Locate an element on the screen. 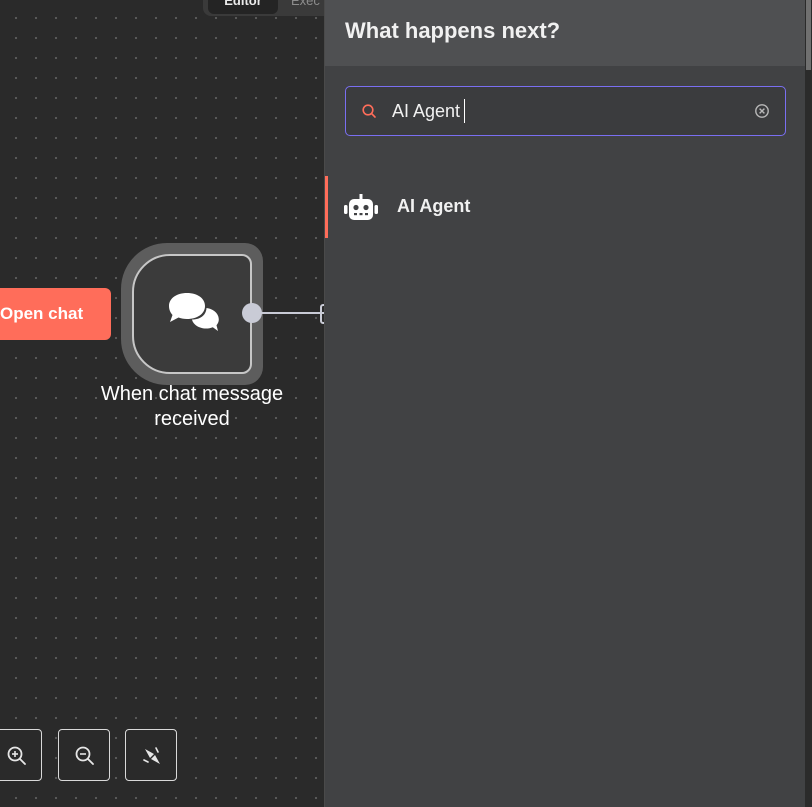 This screenshot has width=812, height=807. tidy-up-icon is located at coordinates (151, 755).